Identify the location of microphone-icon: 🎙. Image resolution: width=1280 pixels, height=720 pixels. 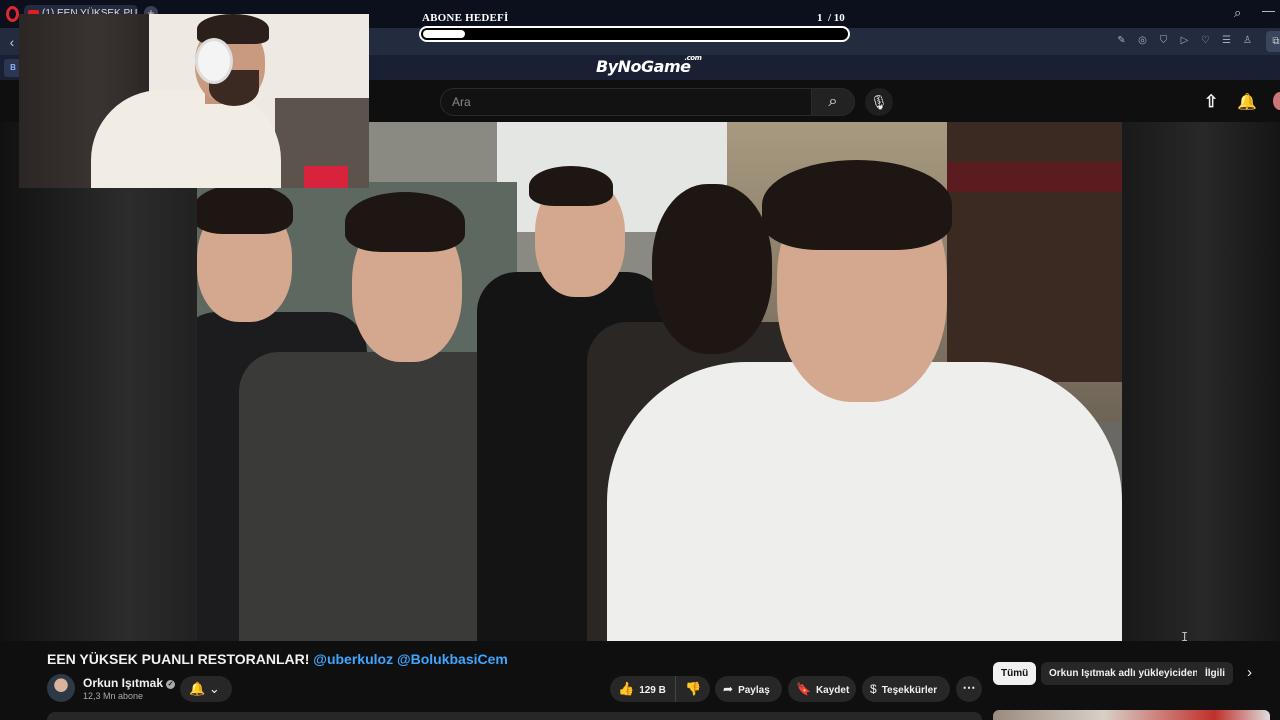
(879, 102).